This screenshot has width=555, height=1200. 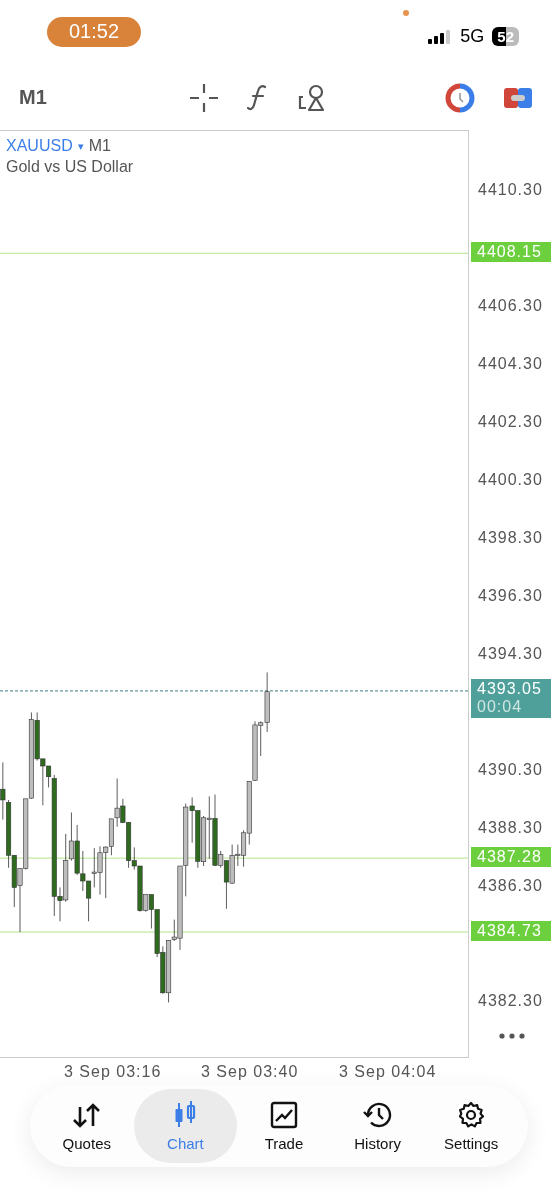 What do you see at coordinates (87, 1126) in the screenshot?
I see `nav-tab: Quotes` at bounding box center [87, 1126].